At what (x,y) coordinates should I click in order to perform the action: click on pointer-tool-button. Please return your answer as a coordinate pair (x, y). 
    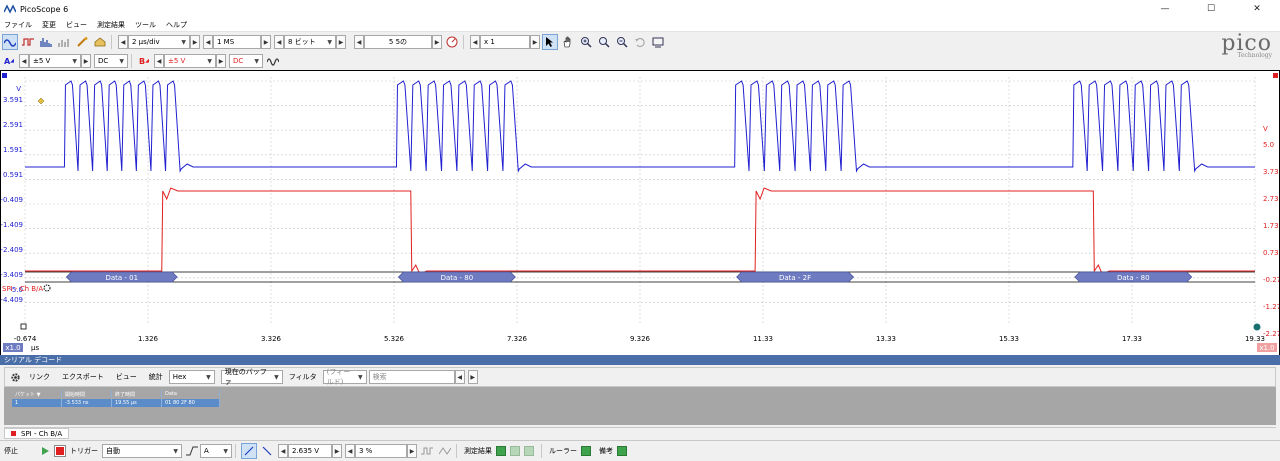
    Looking at the image, I should click on (550, 42).